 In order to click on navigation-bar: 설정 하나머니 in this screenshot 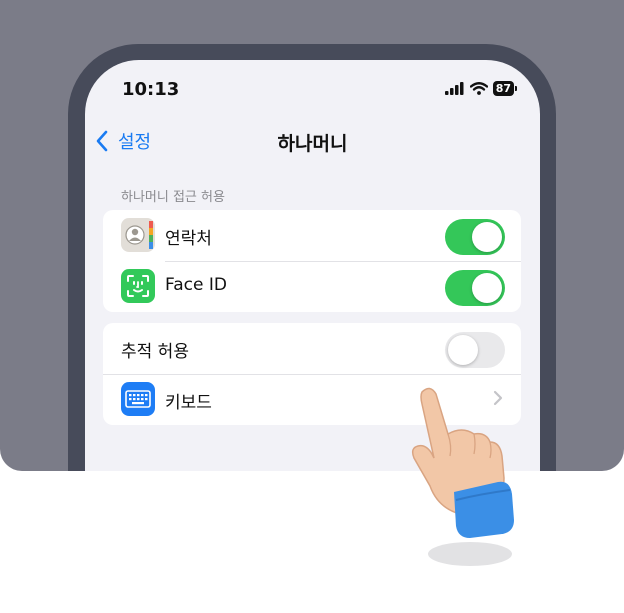, I will do `click(312, 141)`.